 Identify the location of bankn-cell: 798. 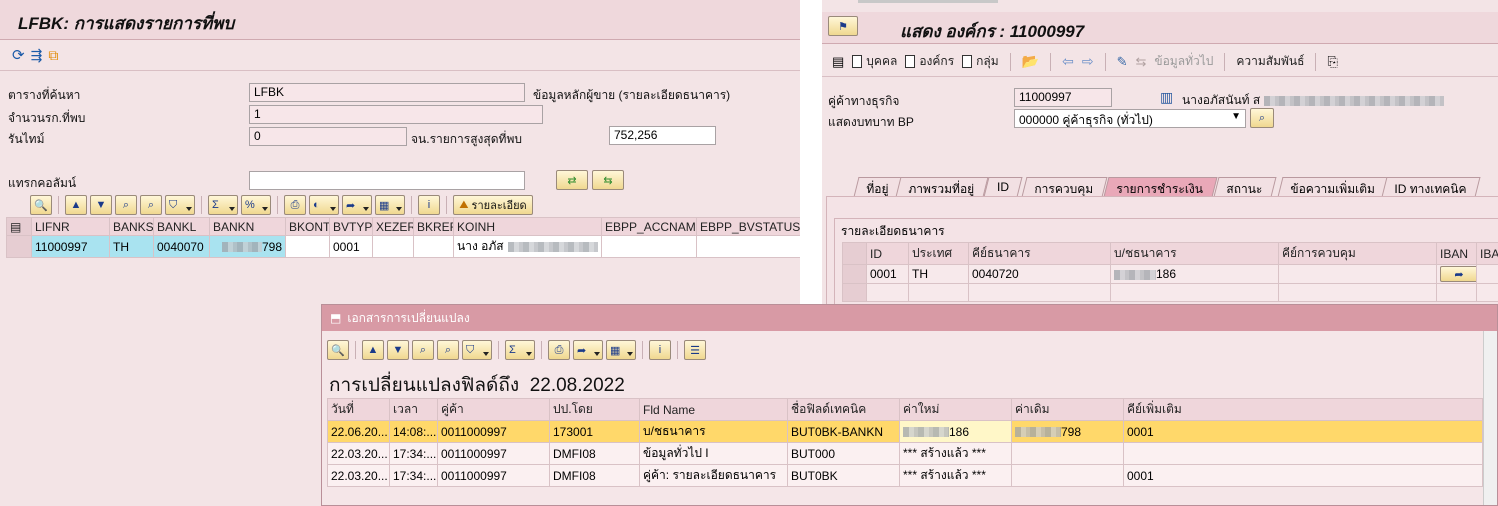
(247, 246).